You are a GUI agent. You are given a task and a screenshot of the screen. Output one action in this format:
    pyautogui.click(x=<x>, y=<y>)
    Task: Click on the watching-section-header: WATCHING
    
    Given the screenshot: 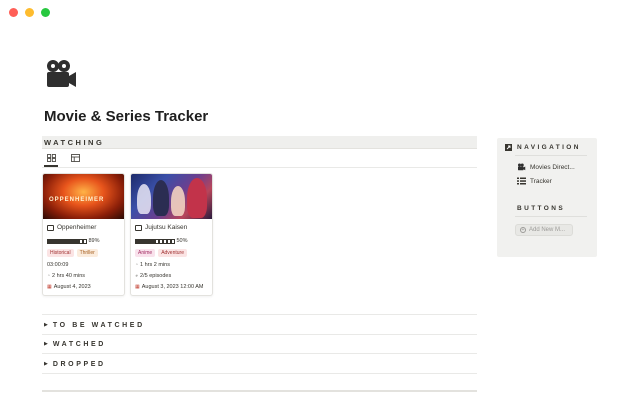 What is the action you would take?
    pyautogui.click(x=259, y=142)
    